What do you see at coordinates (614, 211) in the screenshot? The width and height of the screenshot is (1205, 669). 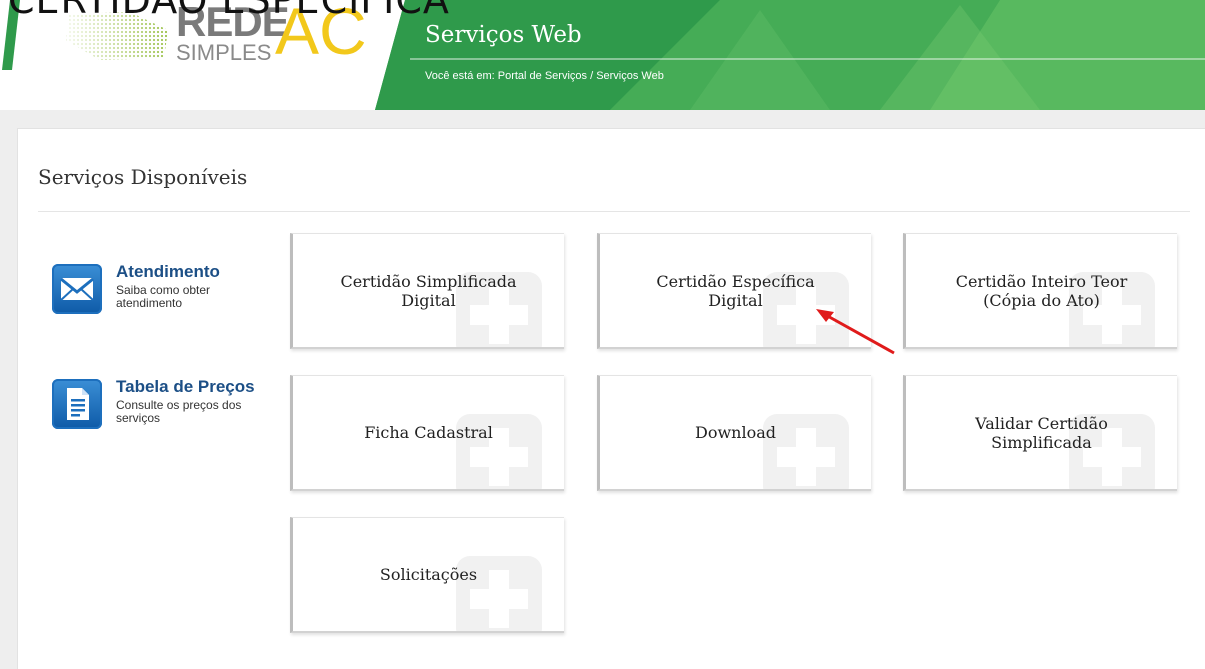 I see `section-divider` at bounding box center [614, 211].